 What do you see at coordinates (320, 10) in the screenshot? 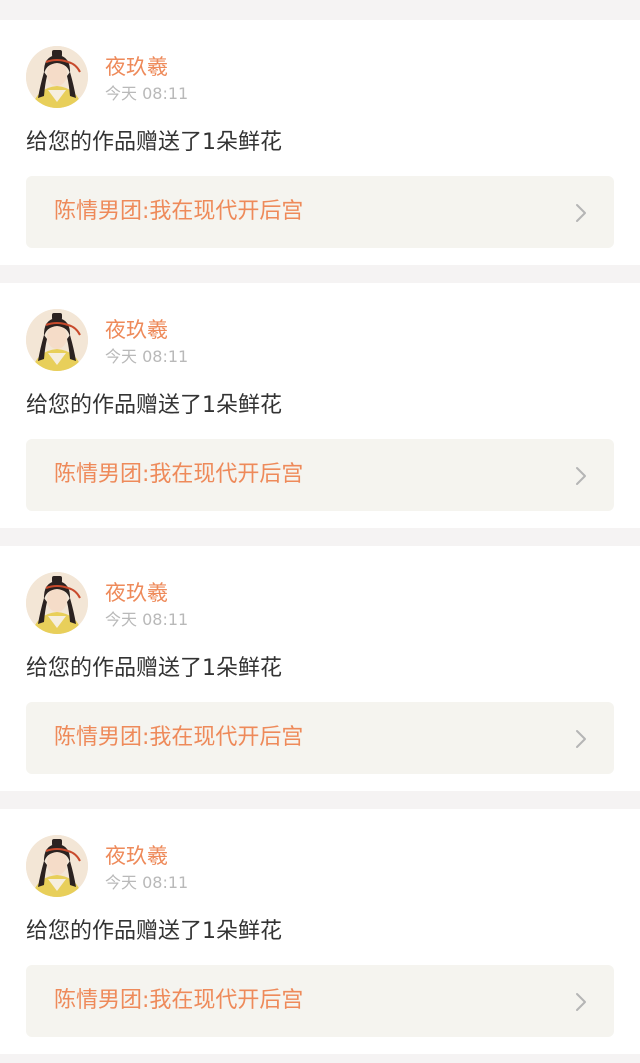
I see `top-spacer` at bounding box center [320, 10].